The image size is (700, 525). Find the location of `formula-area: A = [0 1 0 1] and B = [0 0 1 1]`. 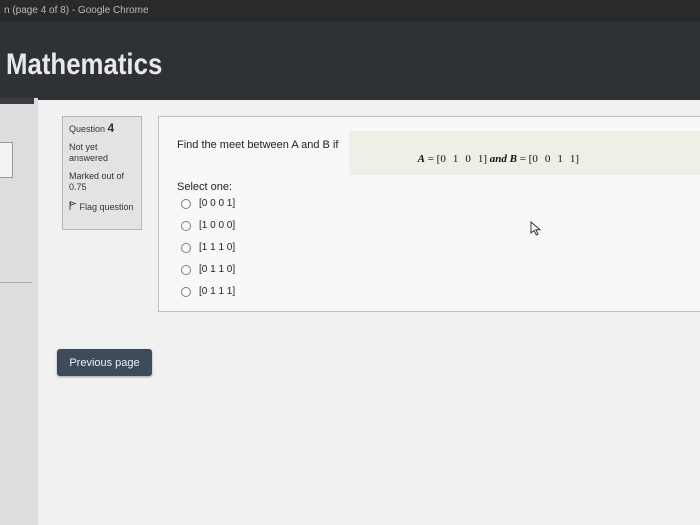

formula-area: A = [0 1 0 1] and B = [0 0 1 1] is located at coordinates (524, 153).